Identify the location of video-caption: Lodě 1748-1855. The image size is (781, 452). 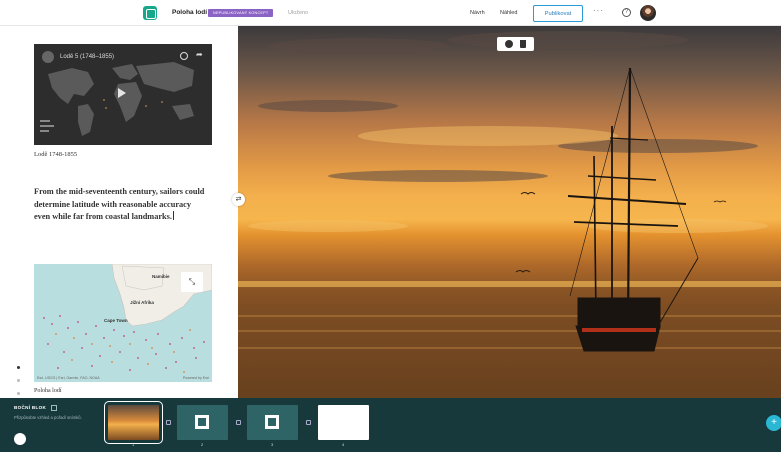
(55, 154).